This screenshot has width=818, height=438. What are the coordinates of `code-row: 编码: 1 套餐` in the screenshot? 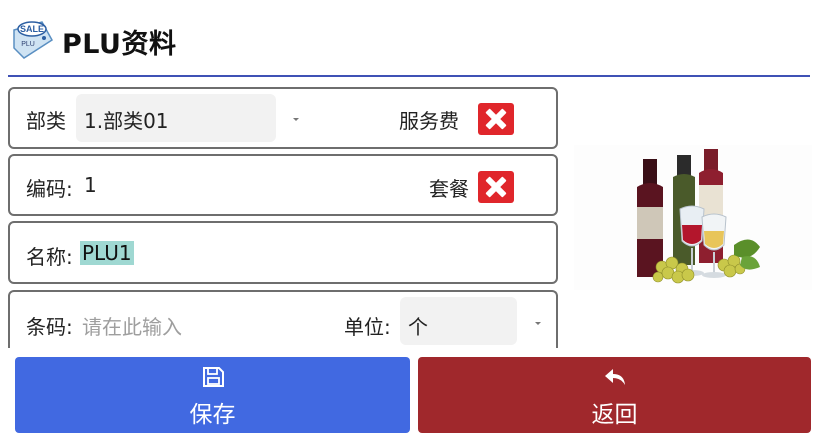 It's located at (283, 185).